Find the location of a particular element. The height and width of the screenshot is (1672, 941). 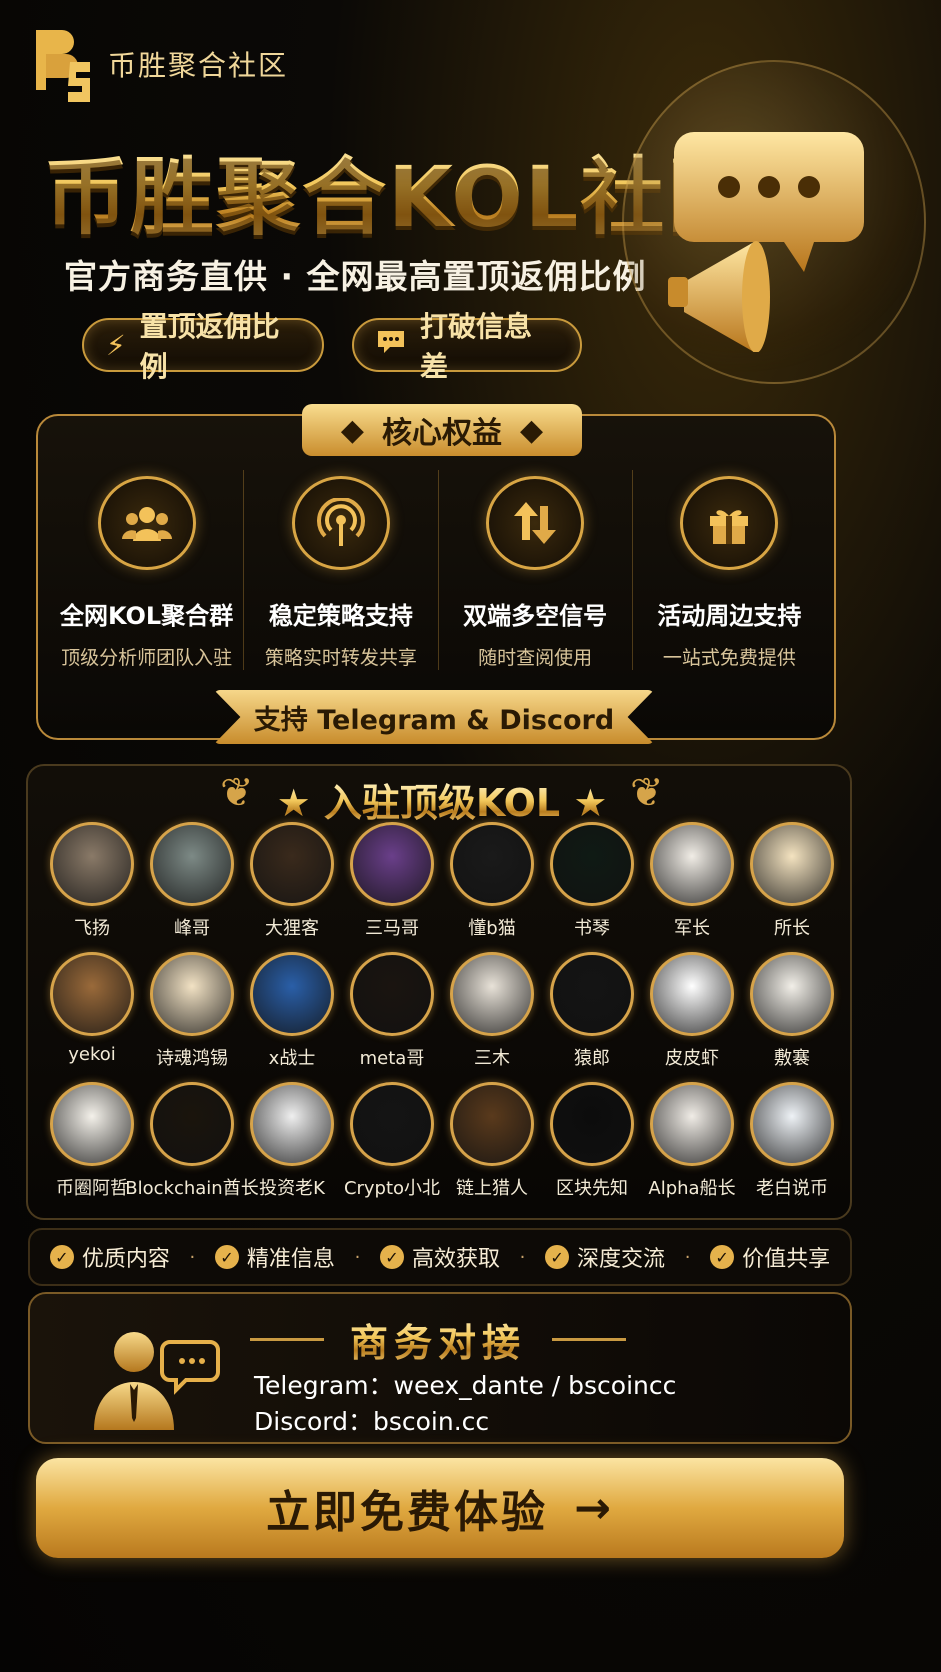

kol-item: 书琴 is located at coordinates (592, 880).